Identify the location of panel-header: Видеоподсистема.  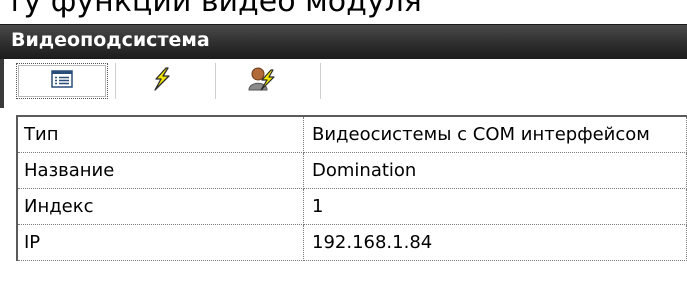
(343, 41).